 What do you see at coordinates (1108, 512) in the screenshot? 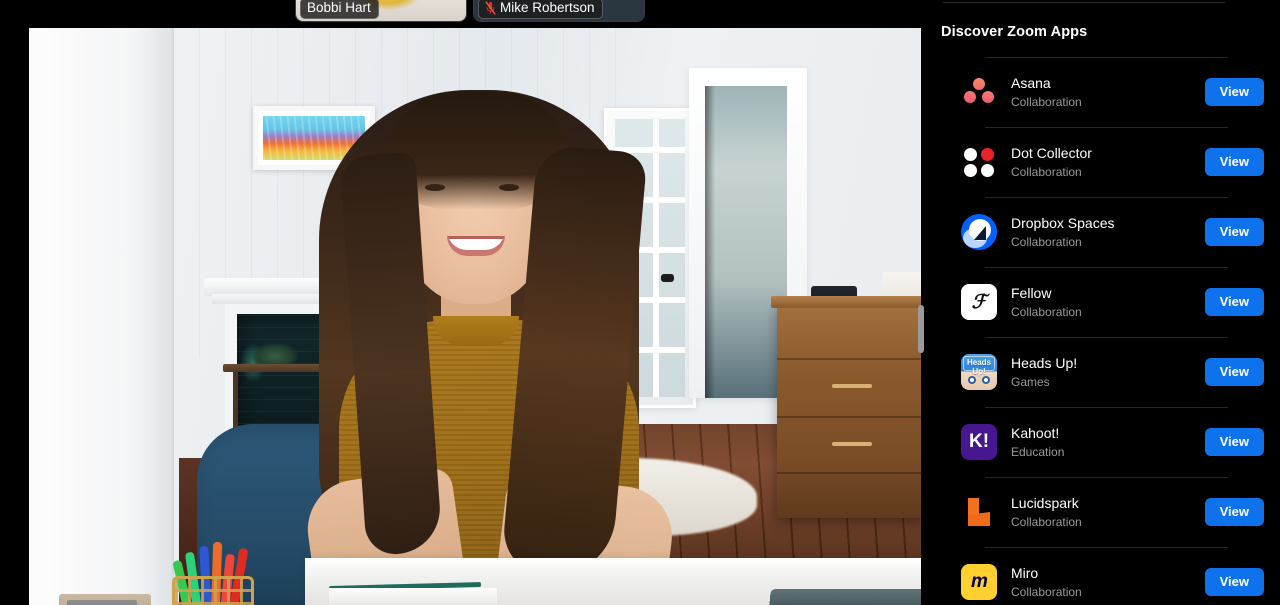
I see `app-text: Lucidspark Collaboration` at bounding box center [1108, 512].